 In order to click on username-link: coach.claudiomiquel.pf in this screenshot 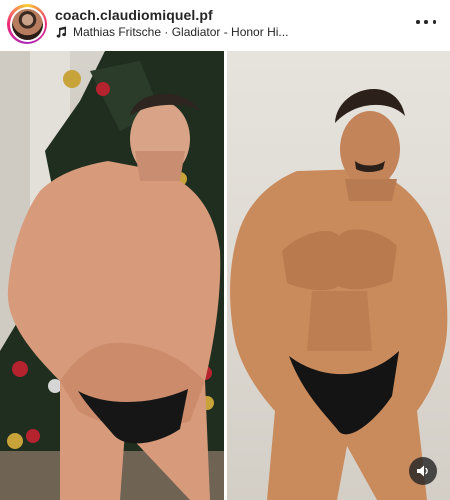, I will do `click(134, 15)`.